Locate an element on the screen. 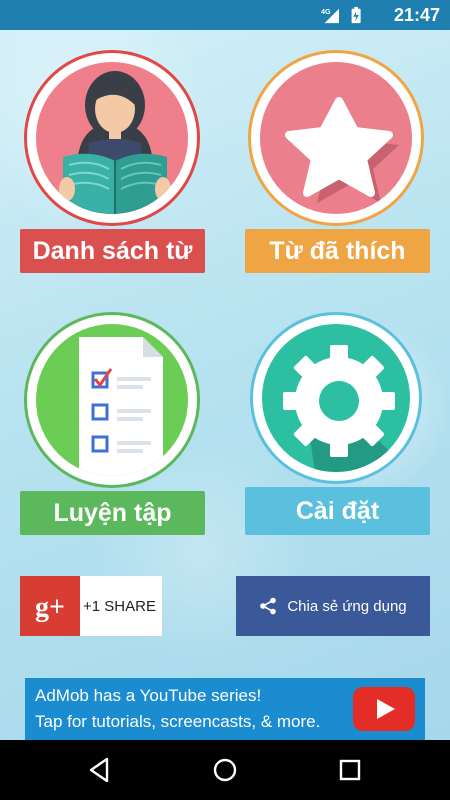  favorites-circle-fill is located at coordinates (336, 138).